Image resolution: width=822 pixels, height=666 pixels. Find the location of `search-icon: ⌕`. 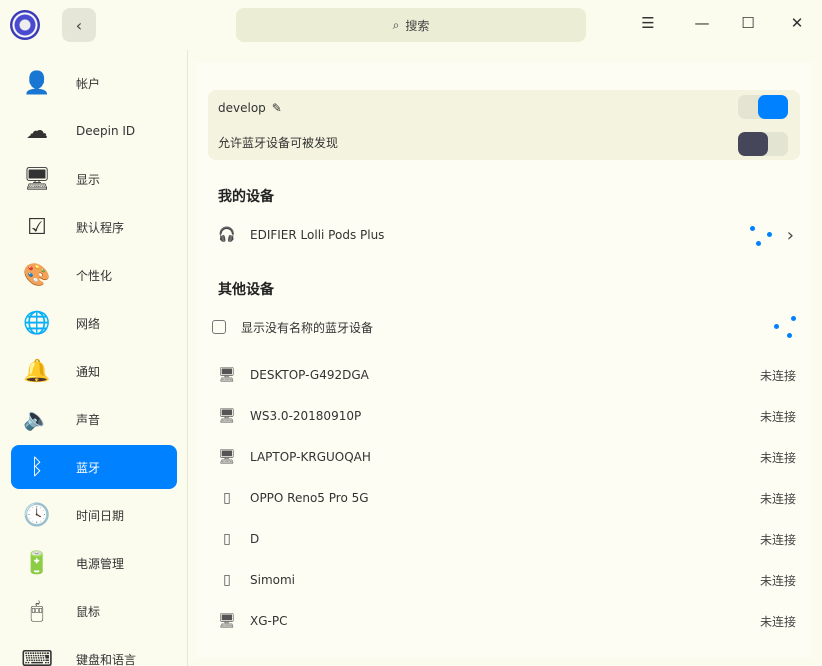

search-icon: ⌕ is located at coordinates (396, 24).